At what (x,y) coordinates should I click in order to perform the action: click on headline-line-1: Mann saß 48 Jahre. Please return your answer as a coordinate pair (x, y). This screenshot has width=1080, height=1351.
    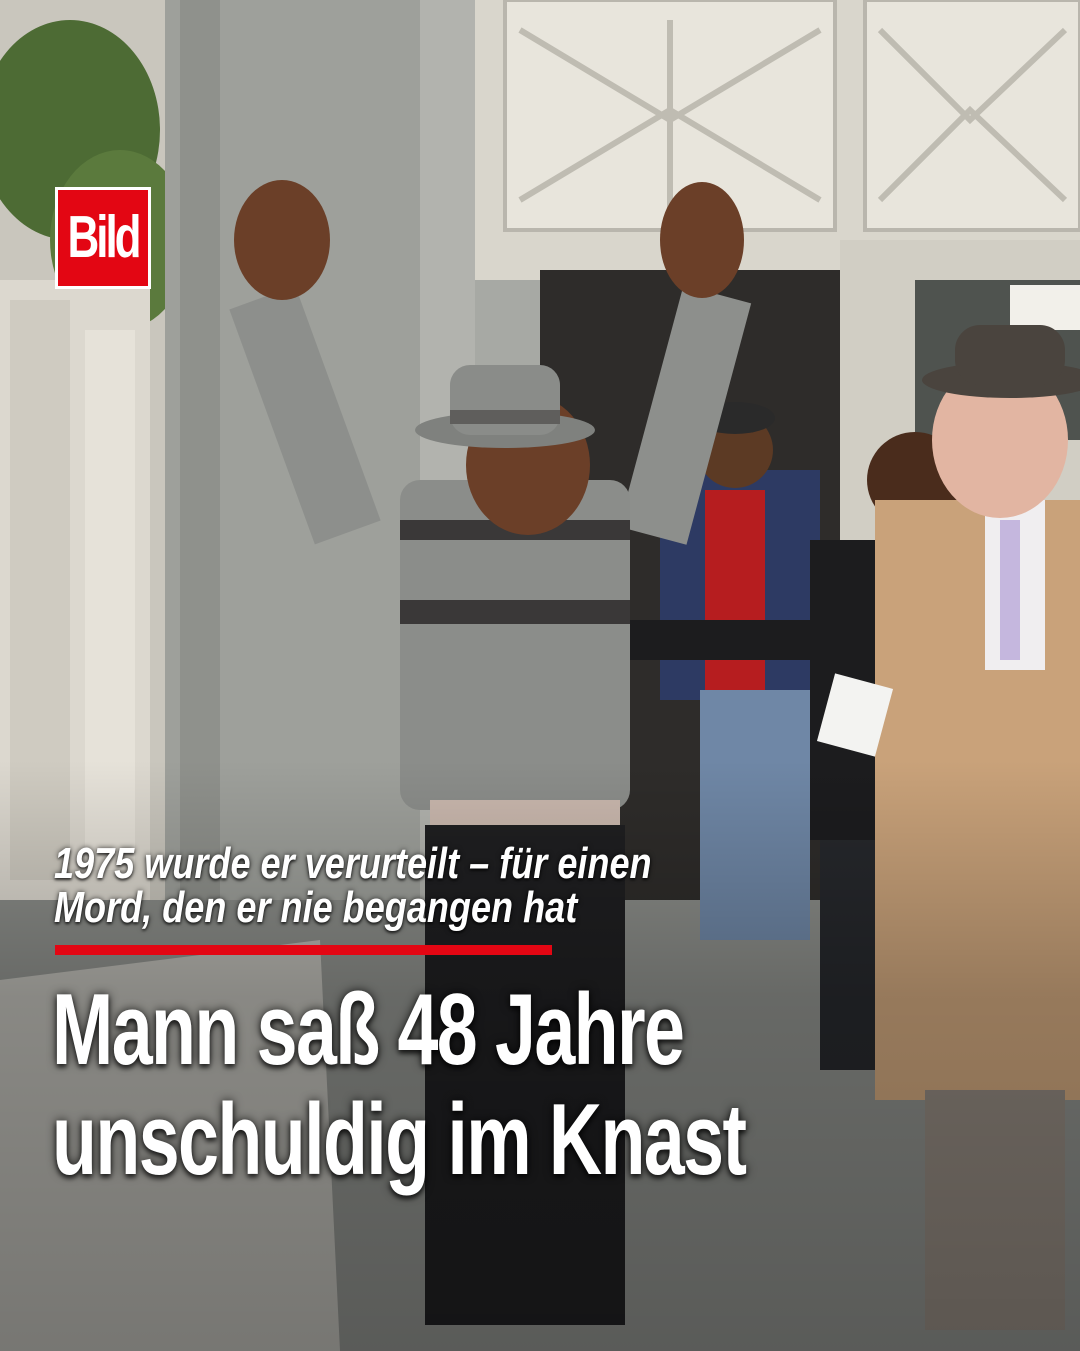
    Looking at the image, I should click on (368, 1030).